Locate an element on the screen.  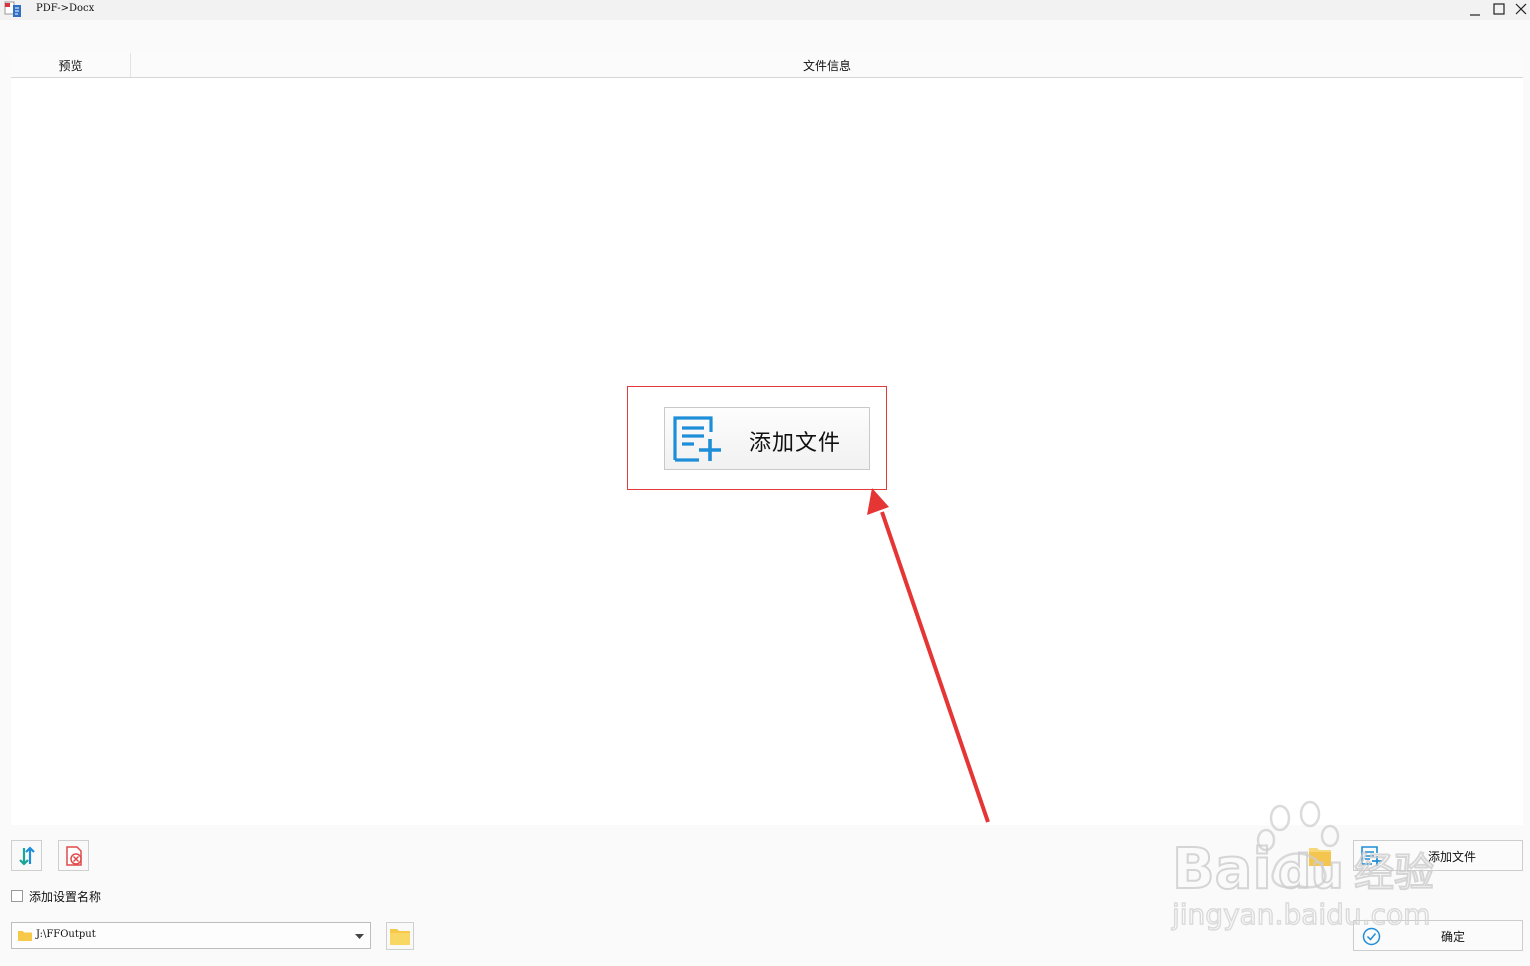
add-file-center-label: 添加文件 is located at coordinates (795, 443).